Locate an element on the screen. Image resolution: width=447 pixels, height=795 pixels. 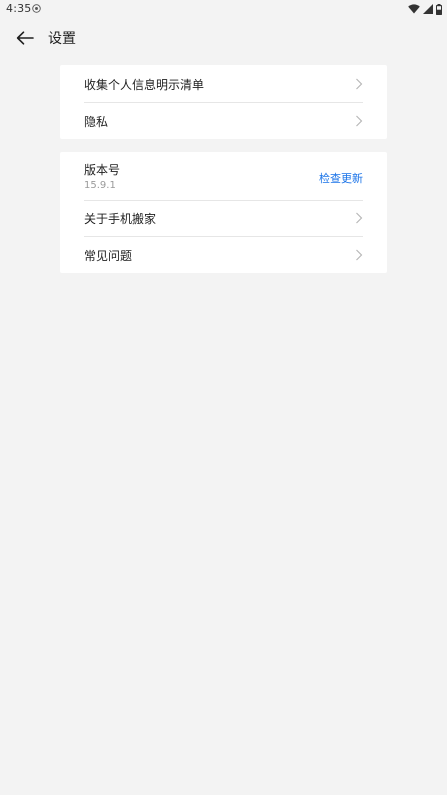
version-item: 版本号 15.9.1 检查更新 is located at coordinates (223, 176).